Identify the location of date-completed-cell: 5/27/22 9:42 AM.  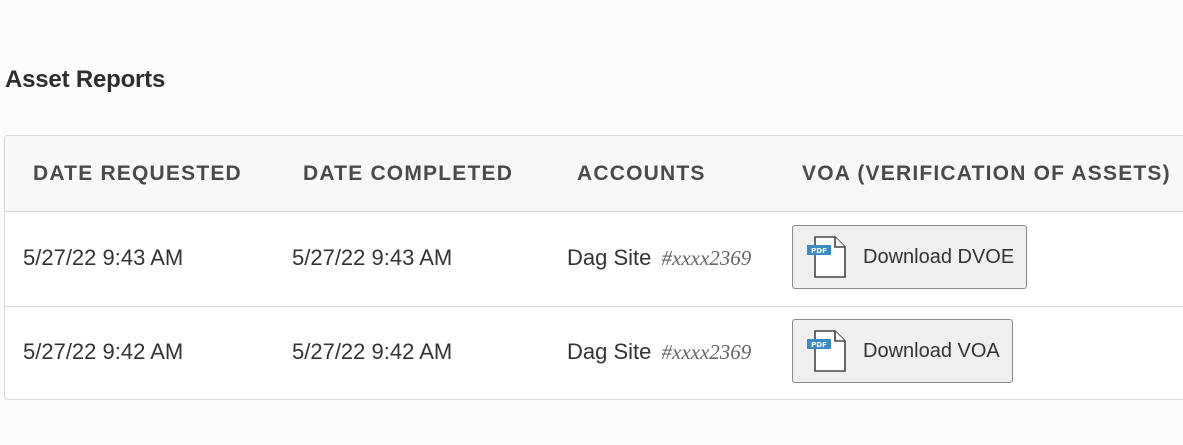
(372, 351).